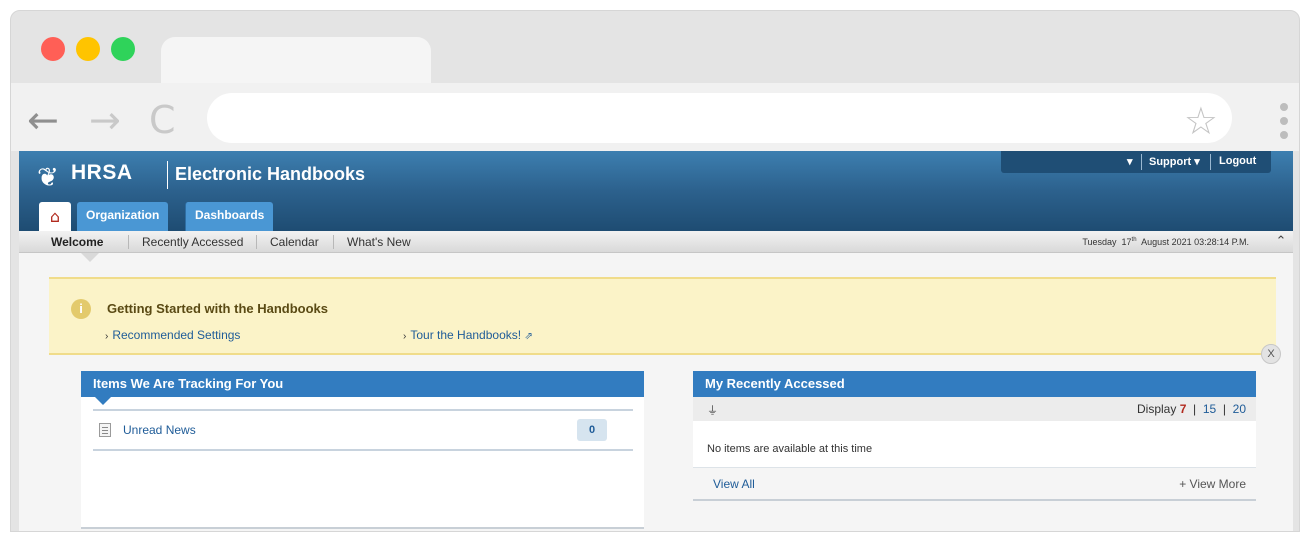  What do you see at coordinates (167, 175) in the screenshot?
I see `logo-divider` at bounding box center [167, 175].